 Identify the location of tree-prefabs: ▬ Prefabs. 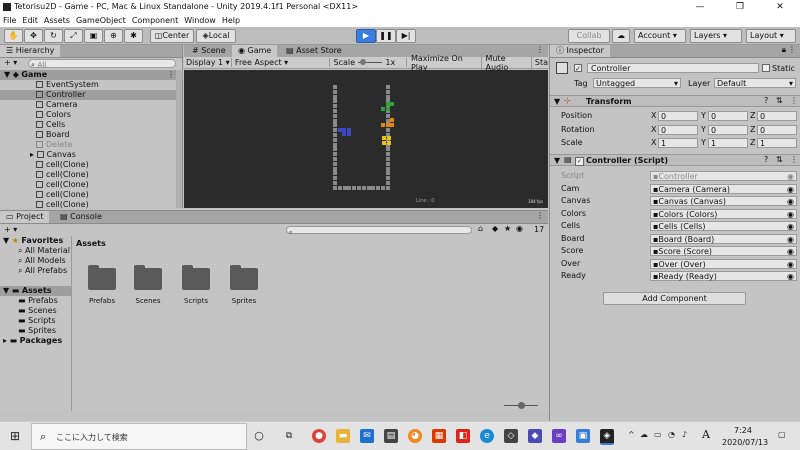
(38, 301).